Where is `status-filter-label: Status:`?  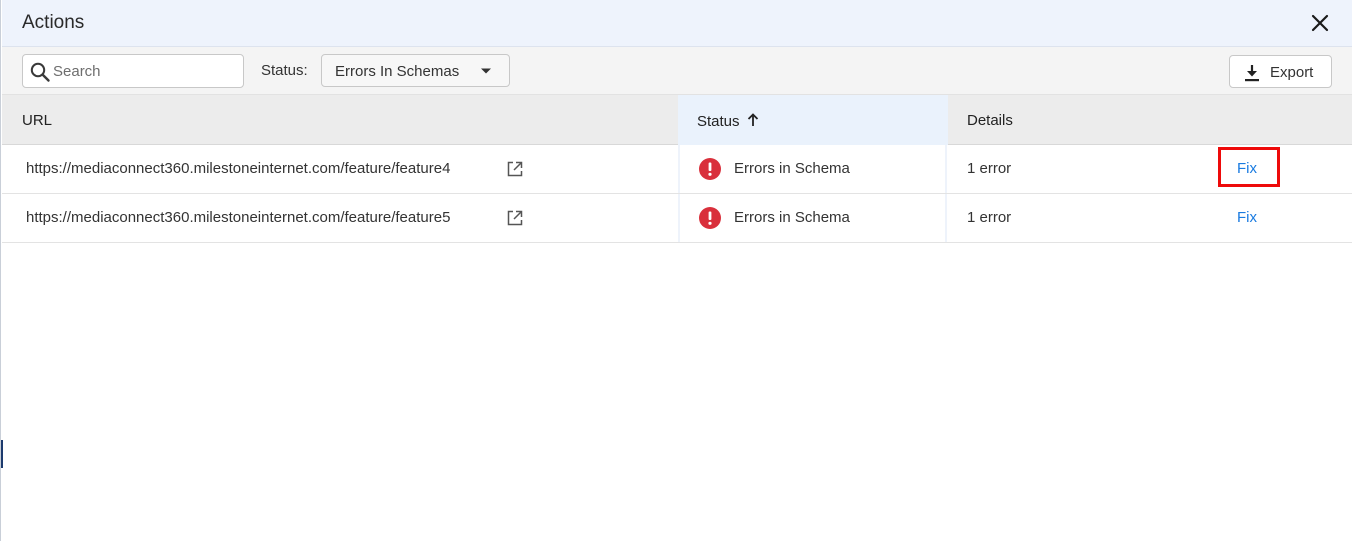
status-filter-label: Status: is located at coordinates (284, 70).